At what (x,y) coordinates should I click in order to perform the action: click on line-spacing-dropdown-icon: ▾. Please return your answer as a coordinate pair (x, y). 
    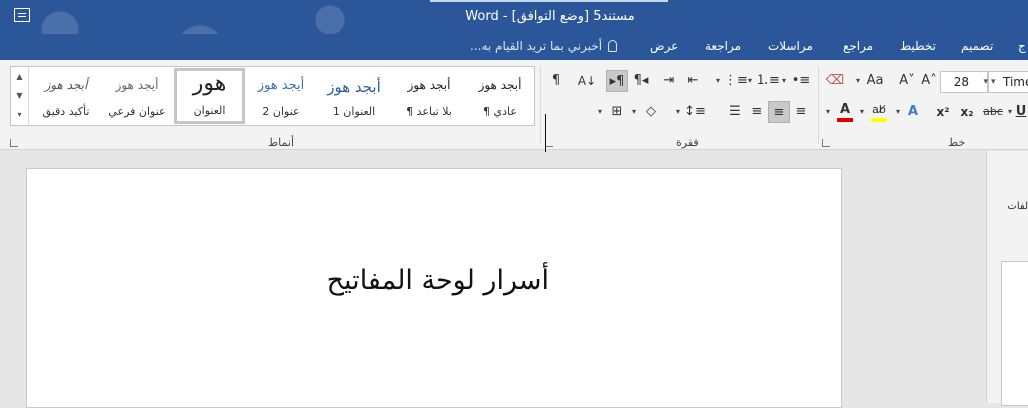
    Looking at the image, I should click on (678, 112).